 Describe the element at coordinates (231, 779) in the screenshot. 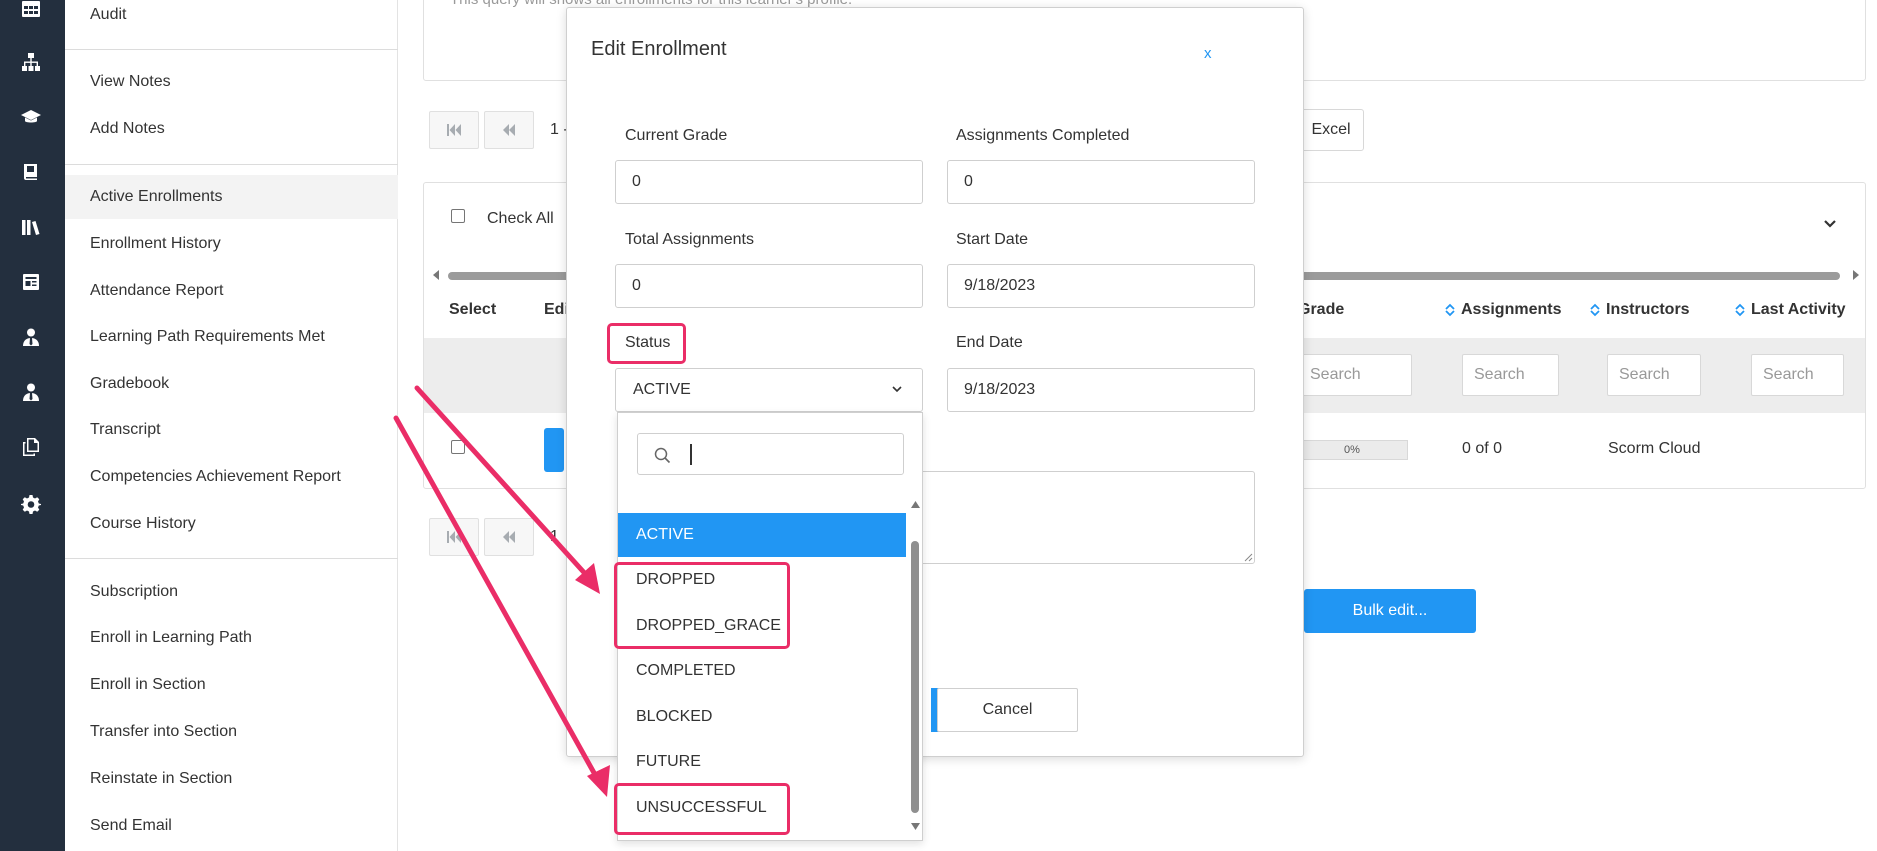

I see `sidebar-item-reinstate-in-section: Reinstate in Section` at that location.